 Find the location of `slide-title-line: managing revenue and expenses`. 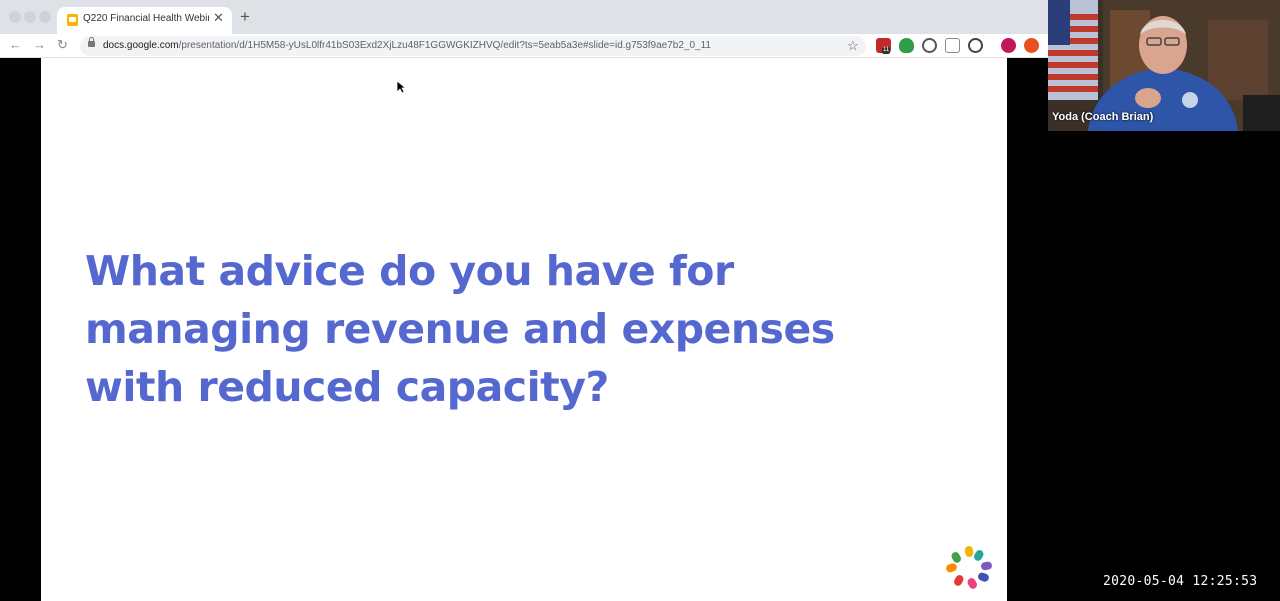

slide-title-line: managing revenue and expenses is located at coordinates (460, 329).